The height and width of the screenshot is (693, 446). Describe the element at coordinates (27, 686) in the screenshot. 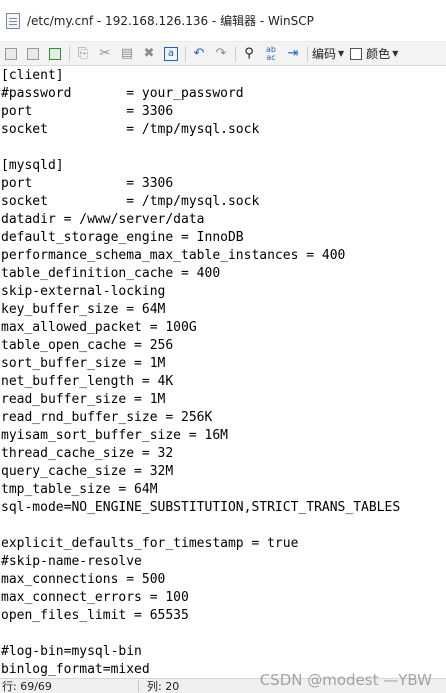

I see `line-position: 行: 69/69` at that location.